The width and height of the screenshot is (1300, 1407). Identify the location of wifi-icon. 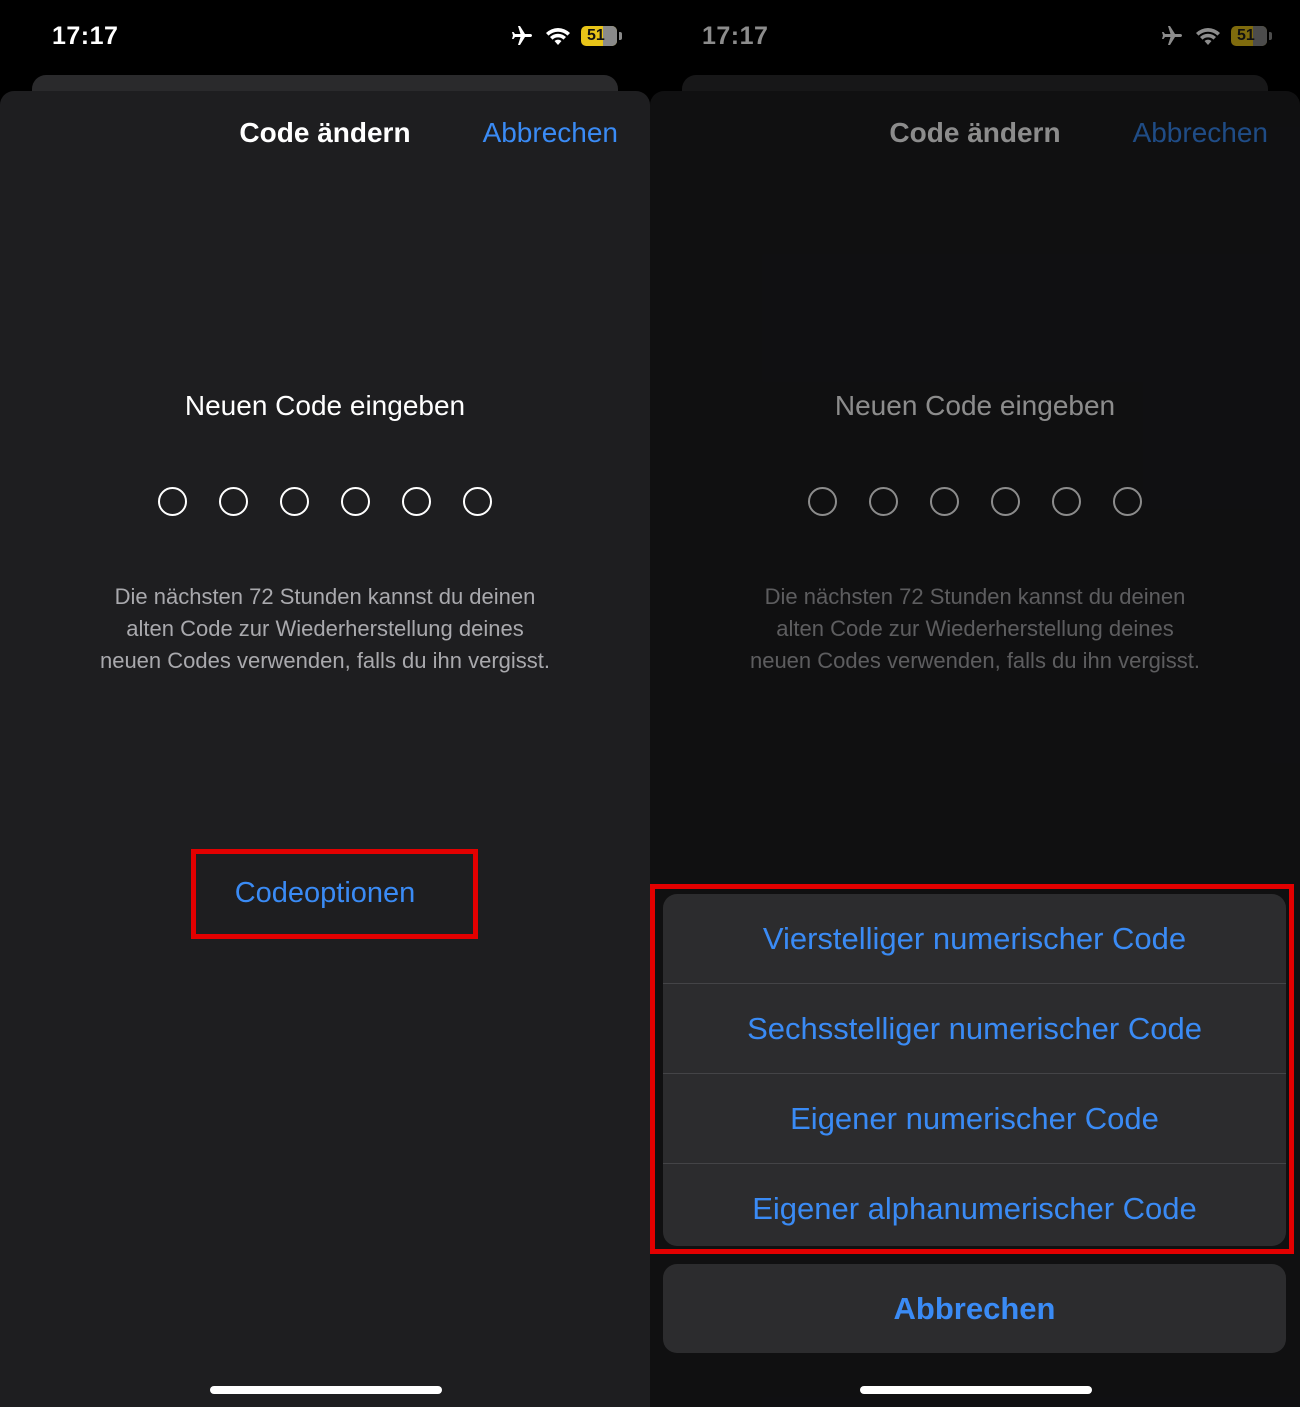
(558, 36).